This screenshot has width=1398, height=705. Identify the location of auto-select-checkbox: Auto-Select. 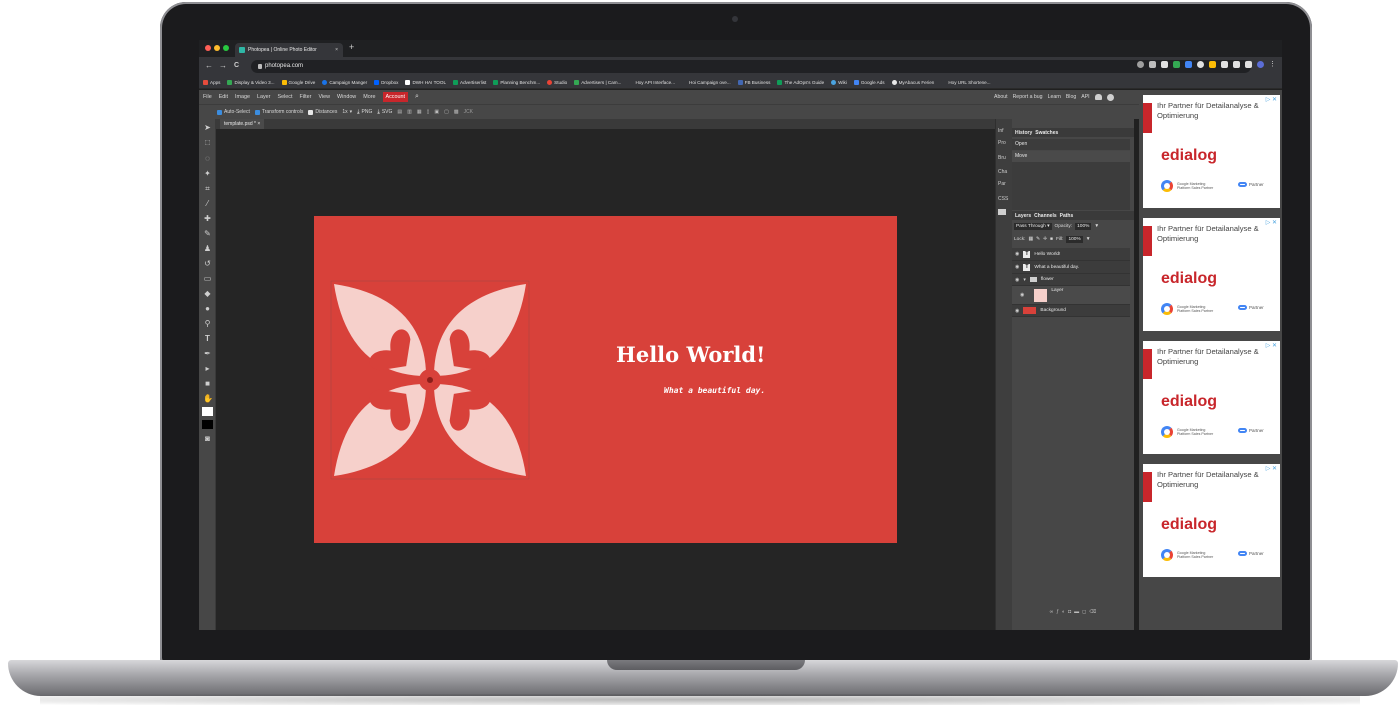
(233, 112).